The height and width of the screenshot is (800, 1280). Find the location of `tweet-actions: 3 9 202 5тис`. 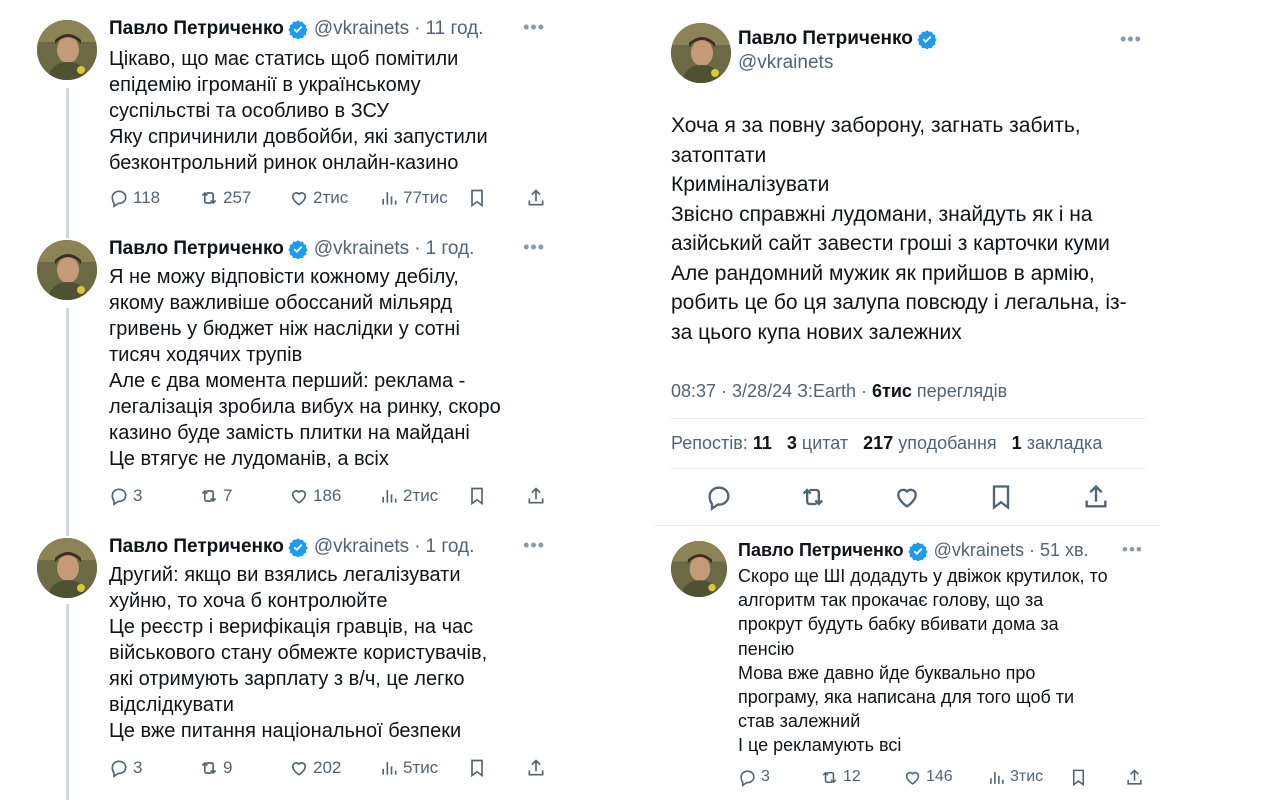

tweet-actions: 3 9 202 5тис is located at coordinates (329, 768).